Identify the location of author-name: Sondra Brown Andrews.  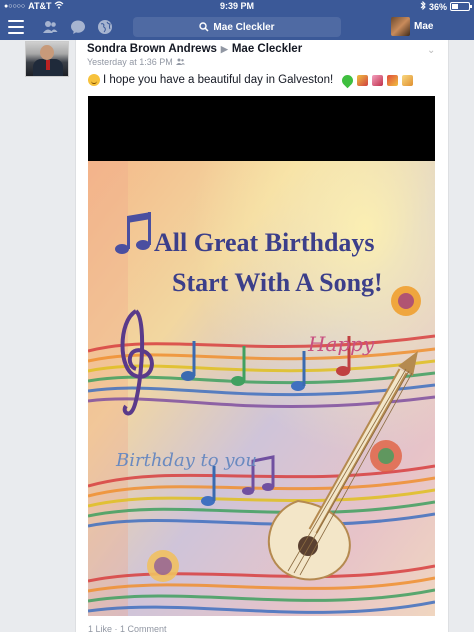
(152, 49).